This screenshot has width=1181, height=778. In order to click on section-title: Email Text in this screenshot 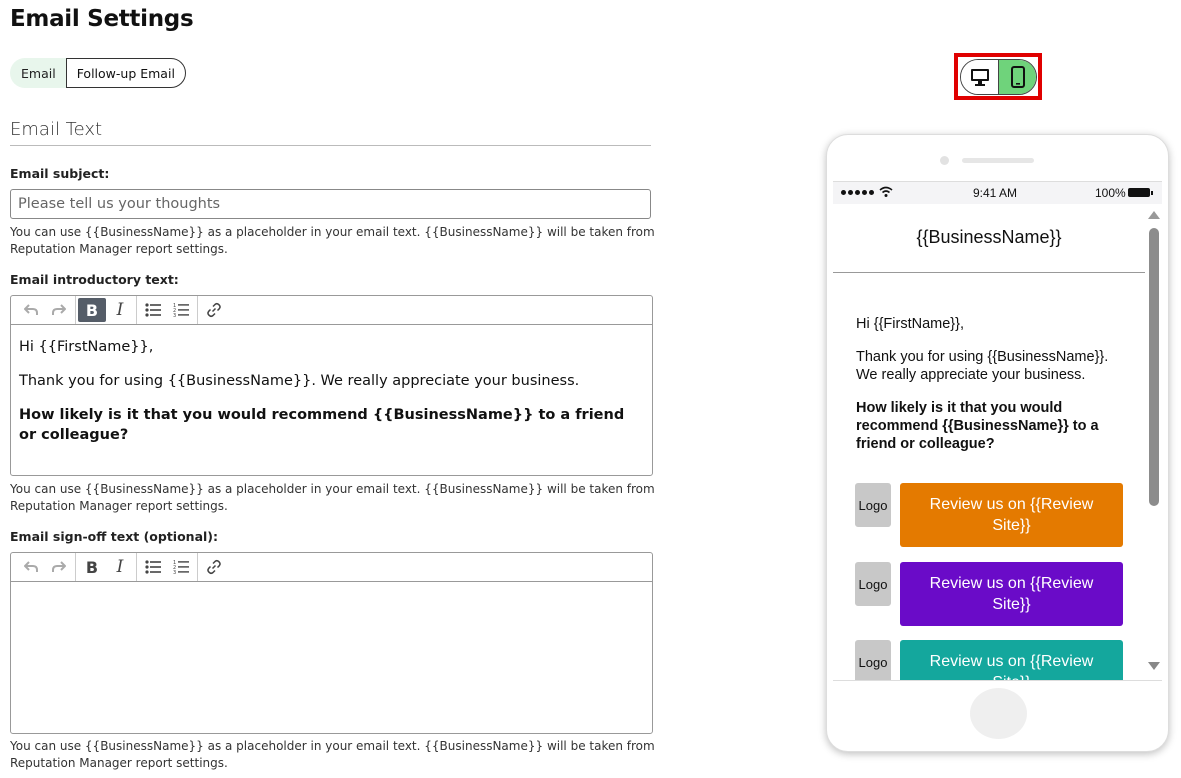, I will do `click(56, 129)`.